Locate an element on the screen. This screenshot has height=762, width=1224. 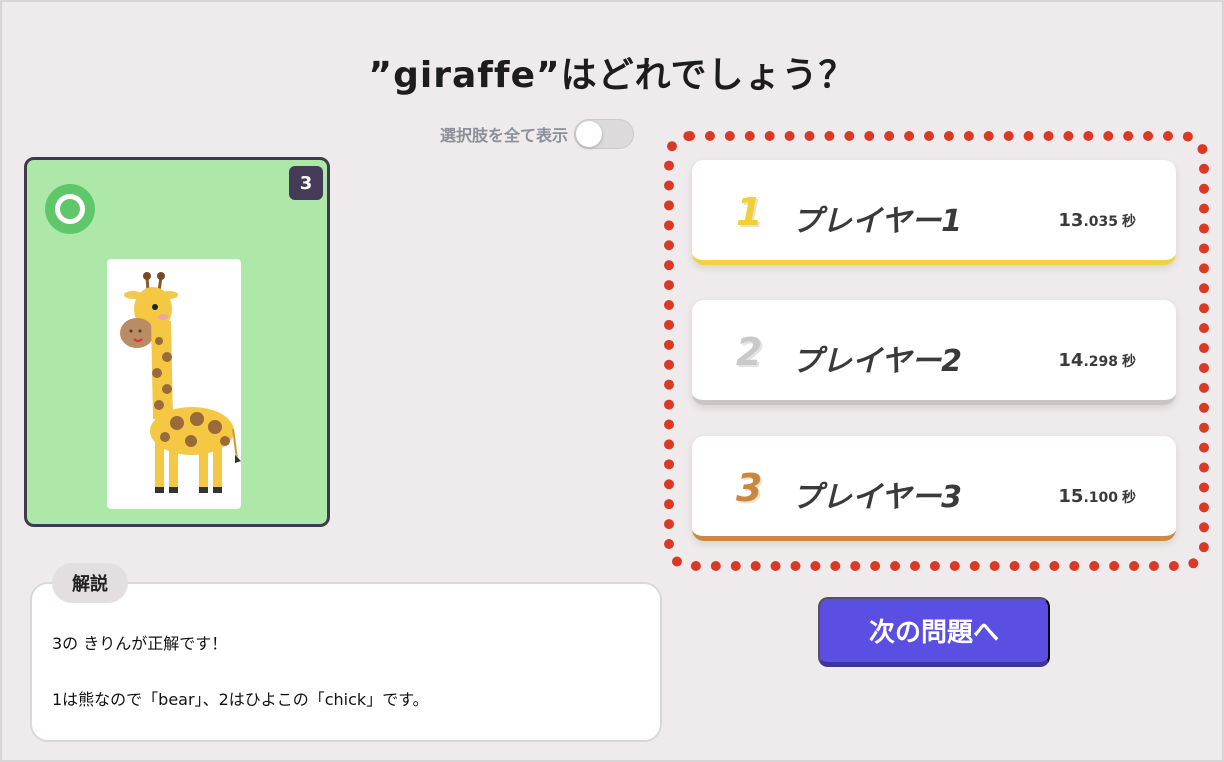
ranking-card-1: 1 プレイヤー1 13.035 秒 is located at coordinates (934, 212).